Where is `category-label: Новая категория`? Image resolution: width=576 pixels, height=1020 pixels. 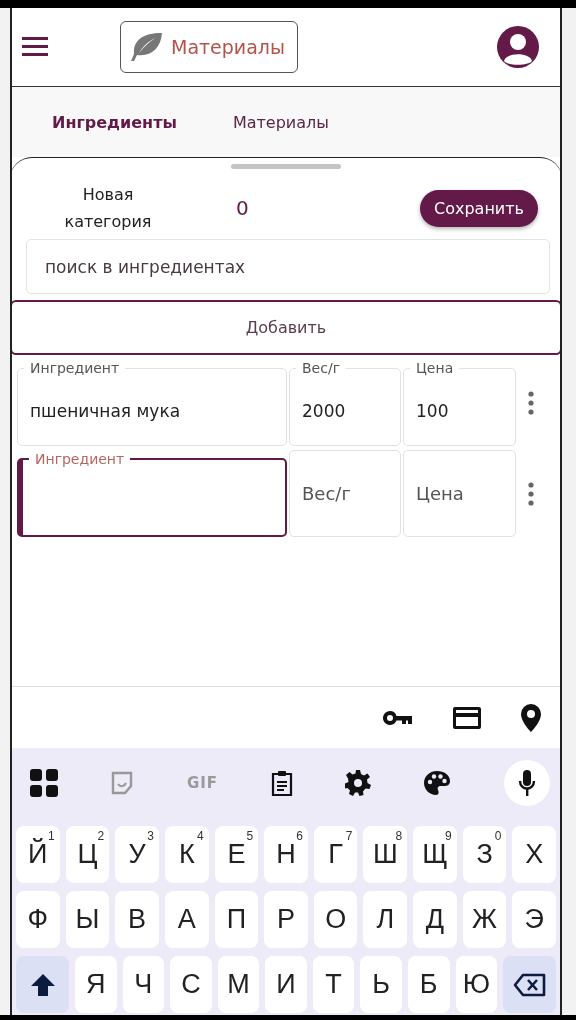 category-label: Новая категория is located at coordinates (108, 208).